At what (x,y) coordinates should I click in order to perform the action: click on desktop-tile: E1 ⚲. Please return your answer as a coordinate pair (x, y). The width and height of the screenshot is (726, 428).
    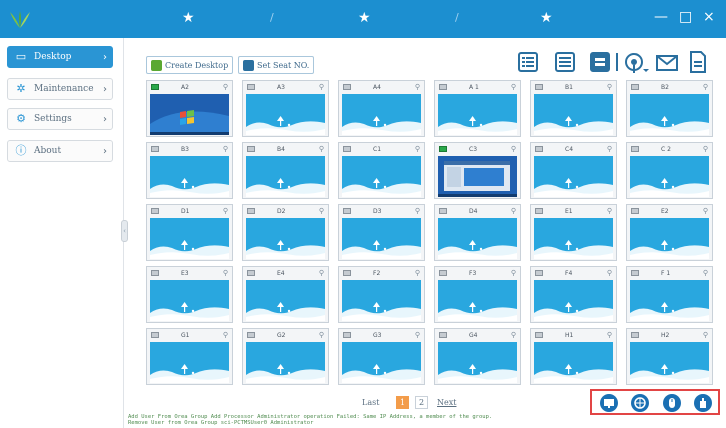
    Looking at the image, I should click on (573, 232).